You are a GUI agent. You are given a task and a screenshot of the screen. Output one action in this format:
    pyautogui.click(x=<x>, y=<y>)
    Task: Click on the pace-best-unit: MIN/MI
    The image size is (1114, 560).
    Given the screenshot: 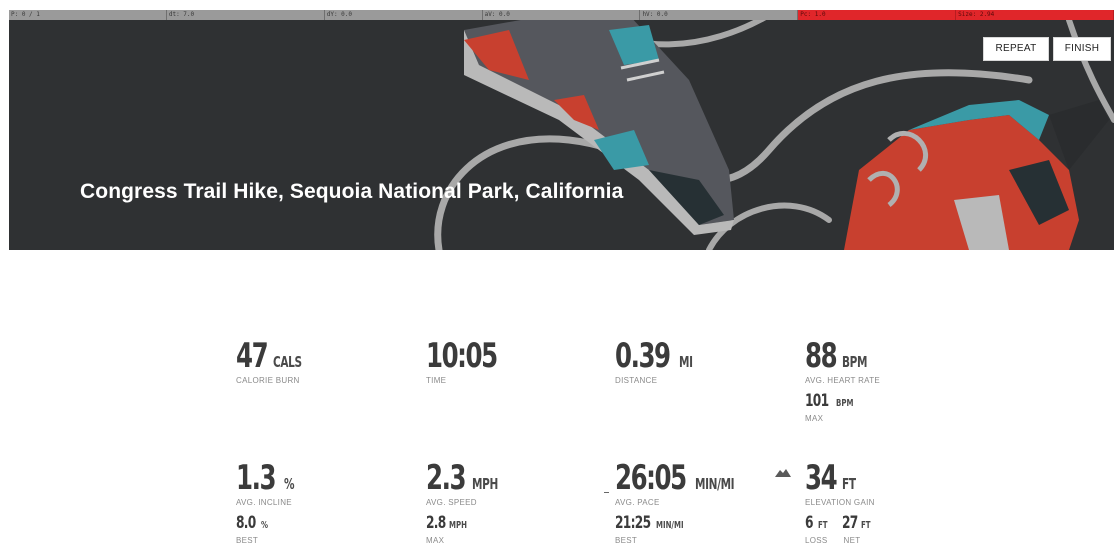 What is the action you would take?
    pyautogui.click(x=670, y=525)
    